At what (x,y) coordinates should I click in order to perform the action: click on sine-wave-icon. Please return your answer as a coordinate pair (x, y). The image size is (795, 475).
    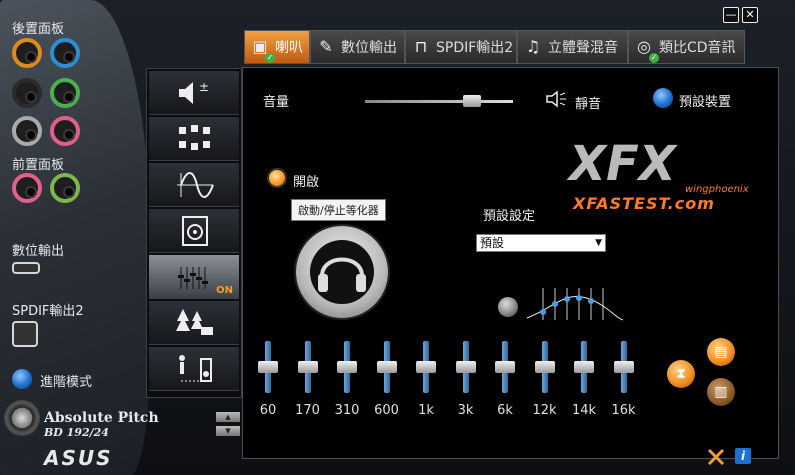
    Looking at the image, I should click on (195, 185).